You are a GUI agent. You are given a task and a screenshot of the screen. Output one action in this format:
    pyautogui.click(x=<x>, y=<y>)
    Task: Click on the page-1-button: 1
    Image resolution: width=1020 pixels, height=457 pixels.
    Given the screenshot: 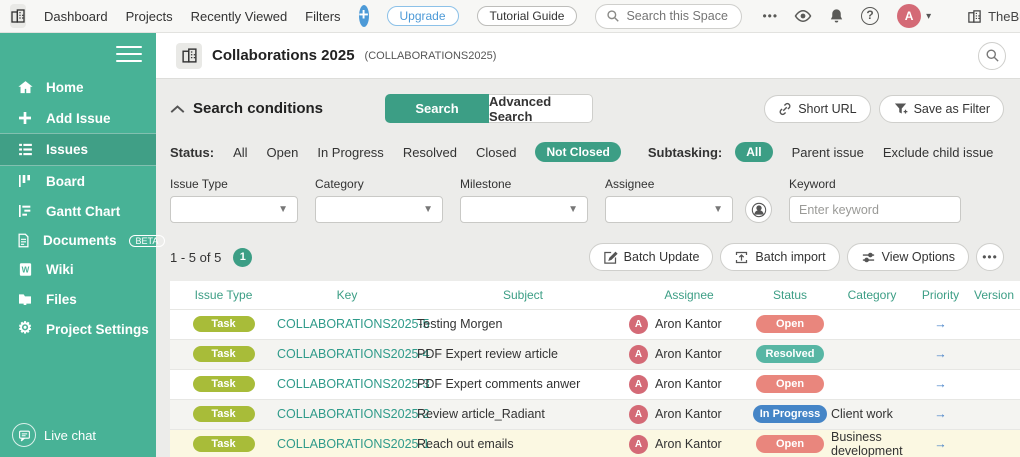 What is the action you would take?
    pyautogui.click(x=243, y=257)
    